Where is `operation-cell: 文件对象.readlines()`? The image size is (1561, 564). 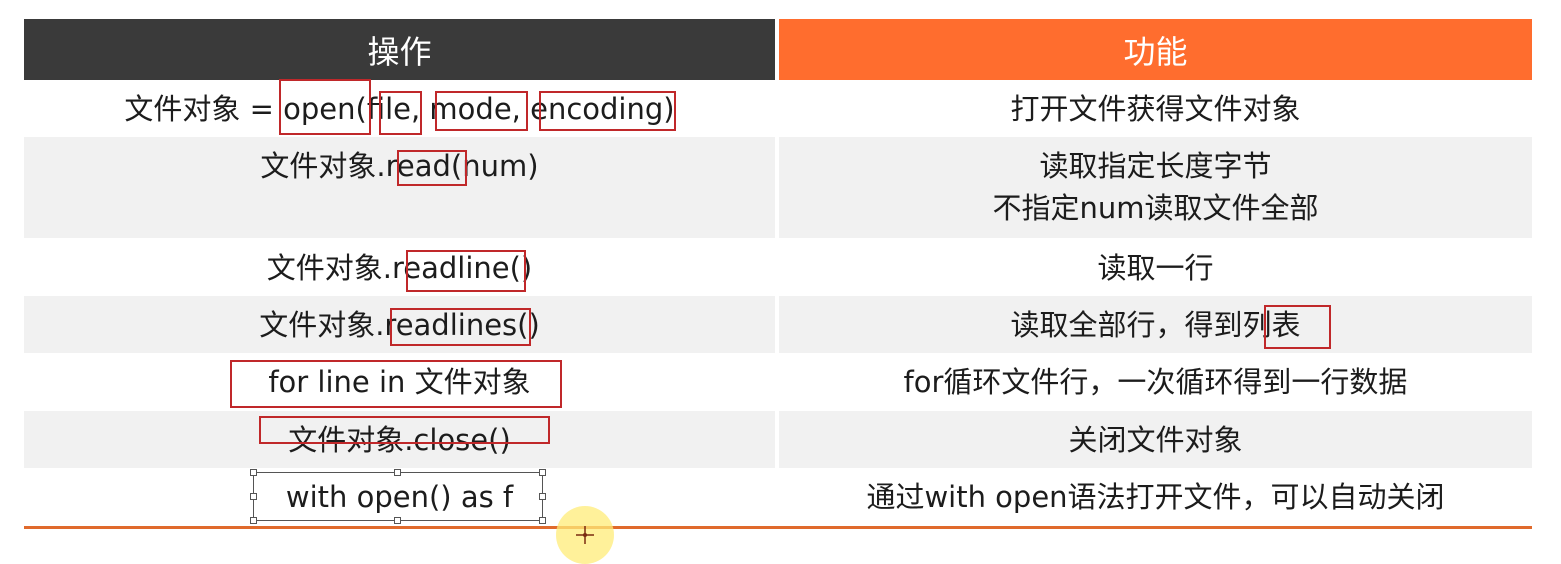
operation-cell: 文件对象.readlines() is located at coordinates (399, 325).